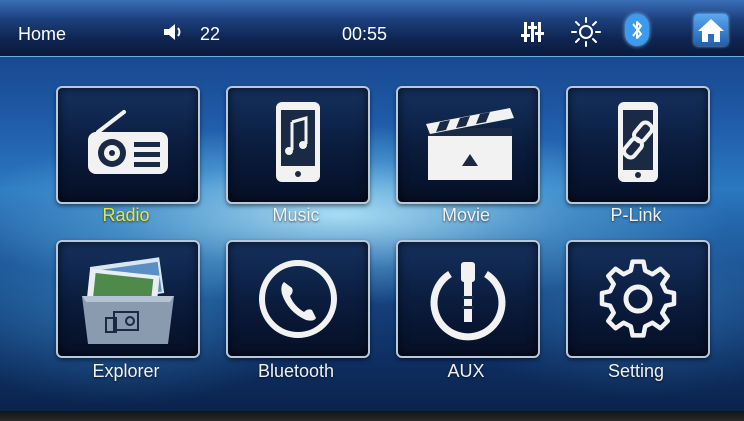 The width and height of the screenshot is (744, 421). I want to click on music-icon, so click(298, 142).